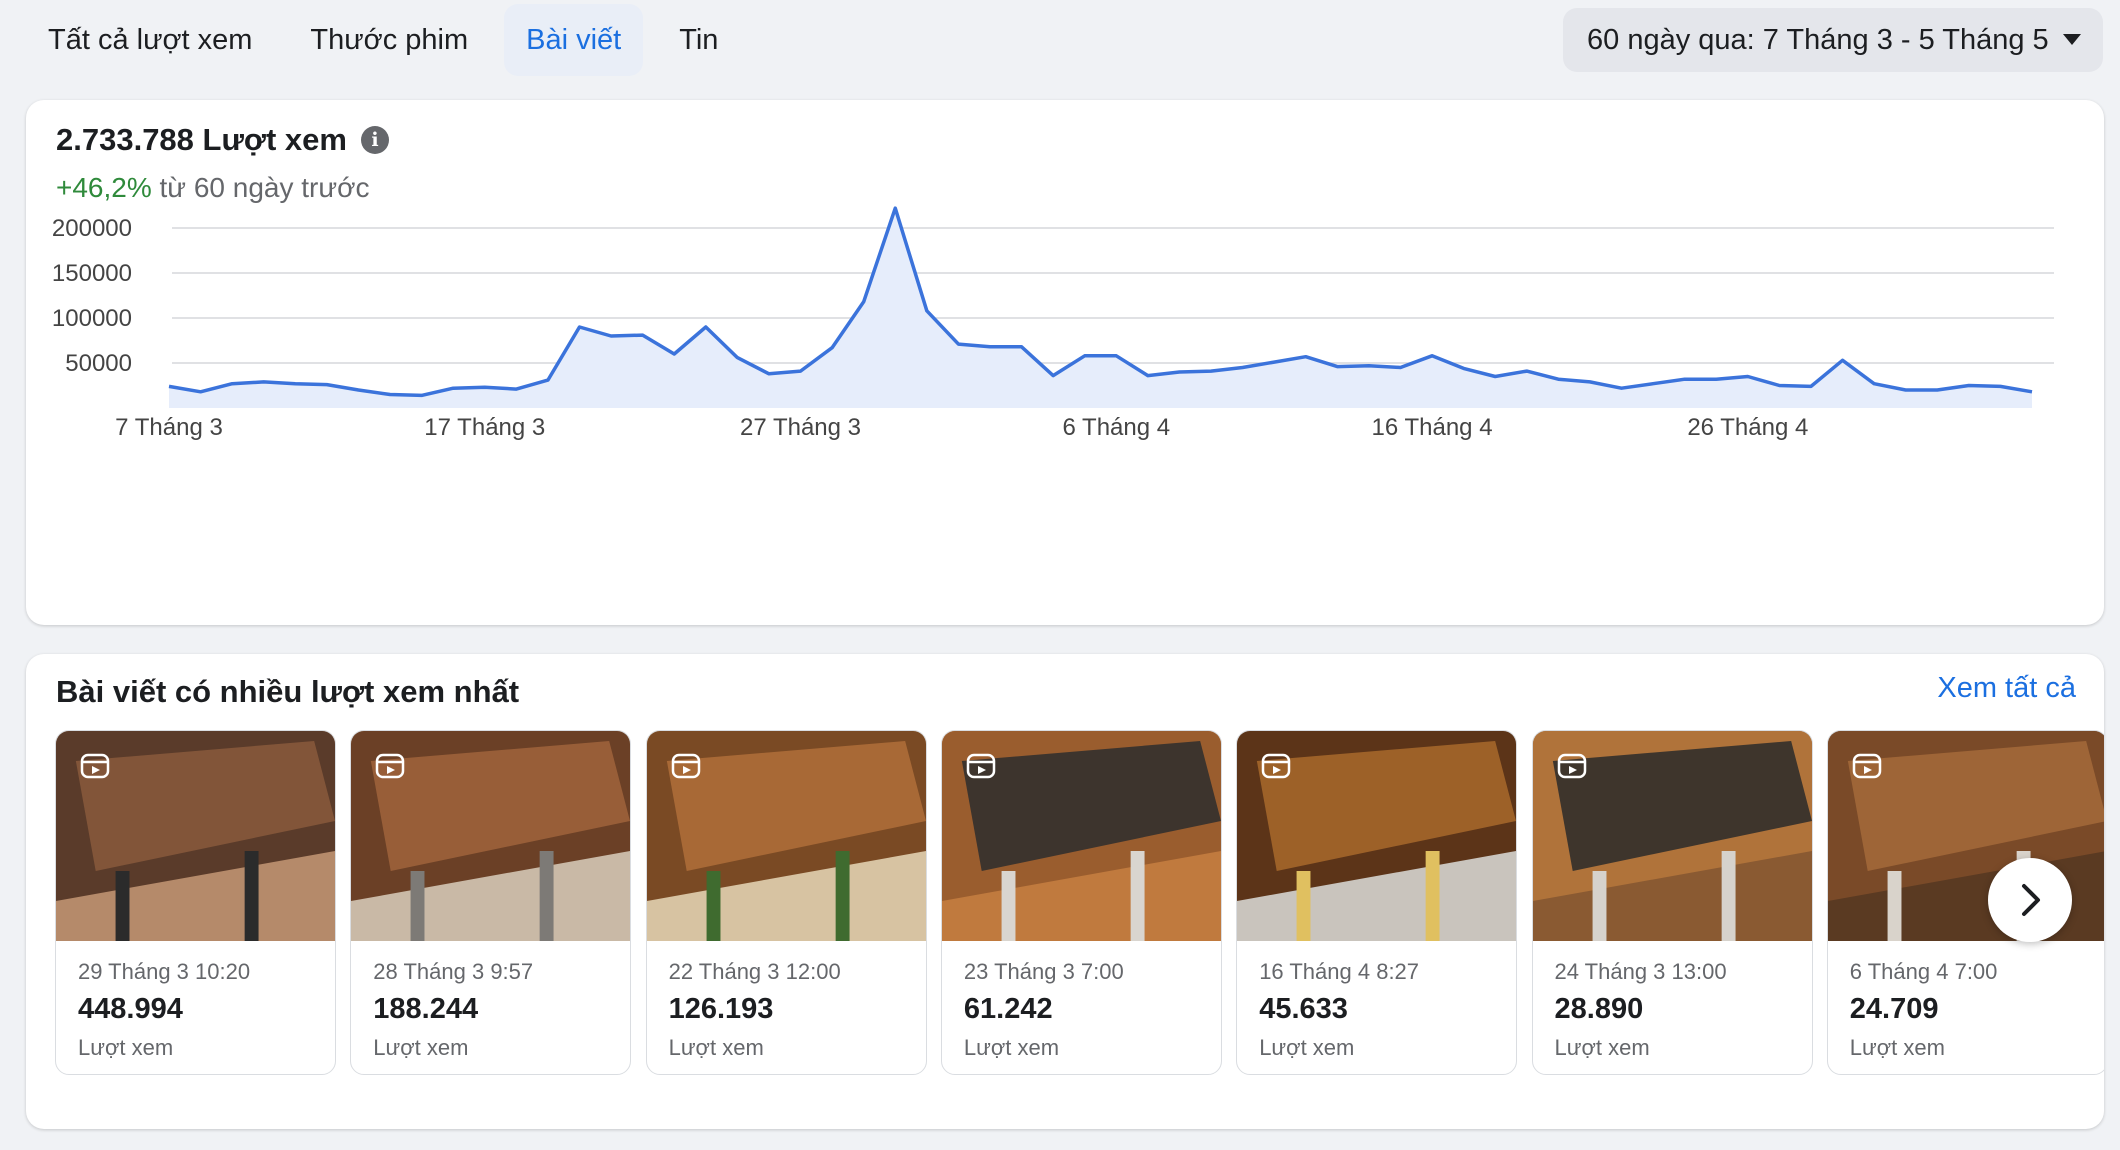  I want to click on chevron-right-icon, so click(2031, 900).